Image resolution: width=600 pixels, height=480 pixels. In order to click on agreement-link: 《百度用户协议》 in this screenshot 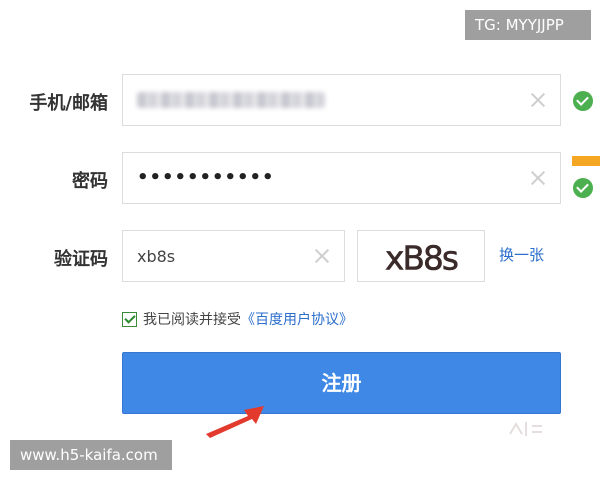, I will do `click(297, 319)`.